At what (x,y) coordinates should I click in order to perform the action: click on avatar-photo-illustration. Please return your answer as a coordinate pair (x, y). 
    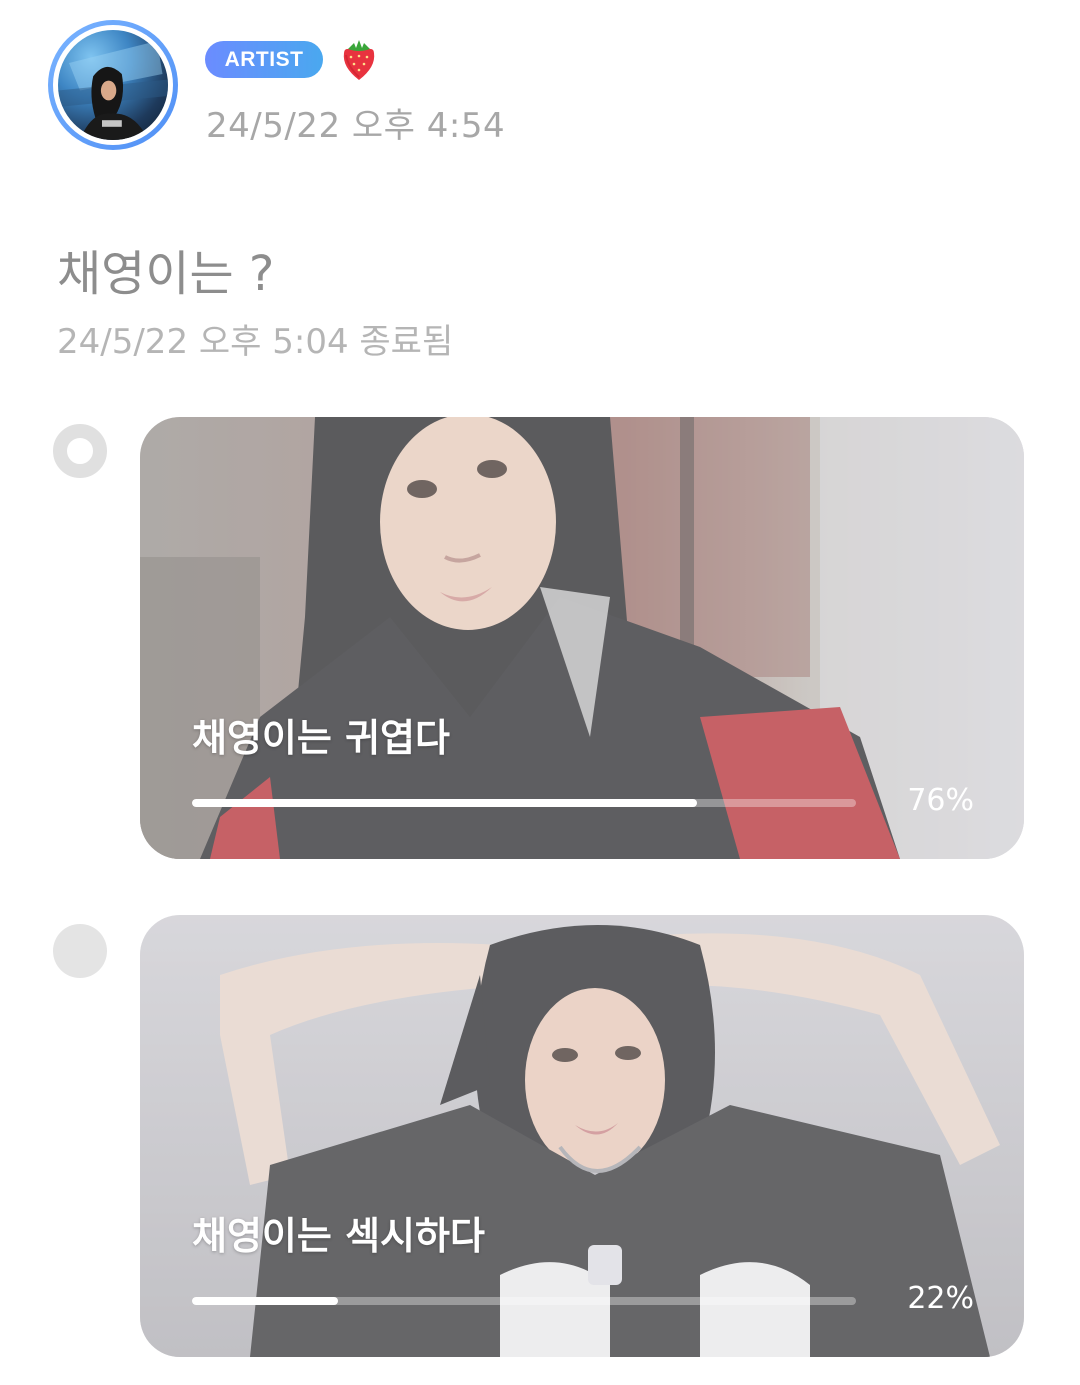
    Looking at the image, I should click on (113, 90).